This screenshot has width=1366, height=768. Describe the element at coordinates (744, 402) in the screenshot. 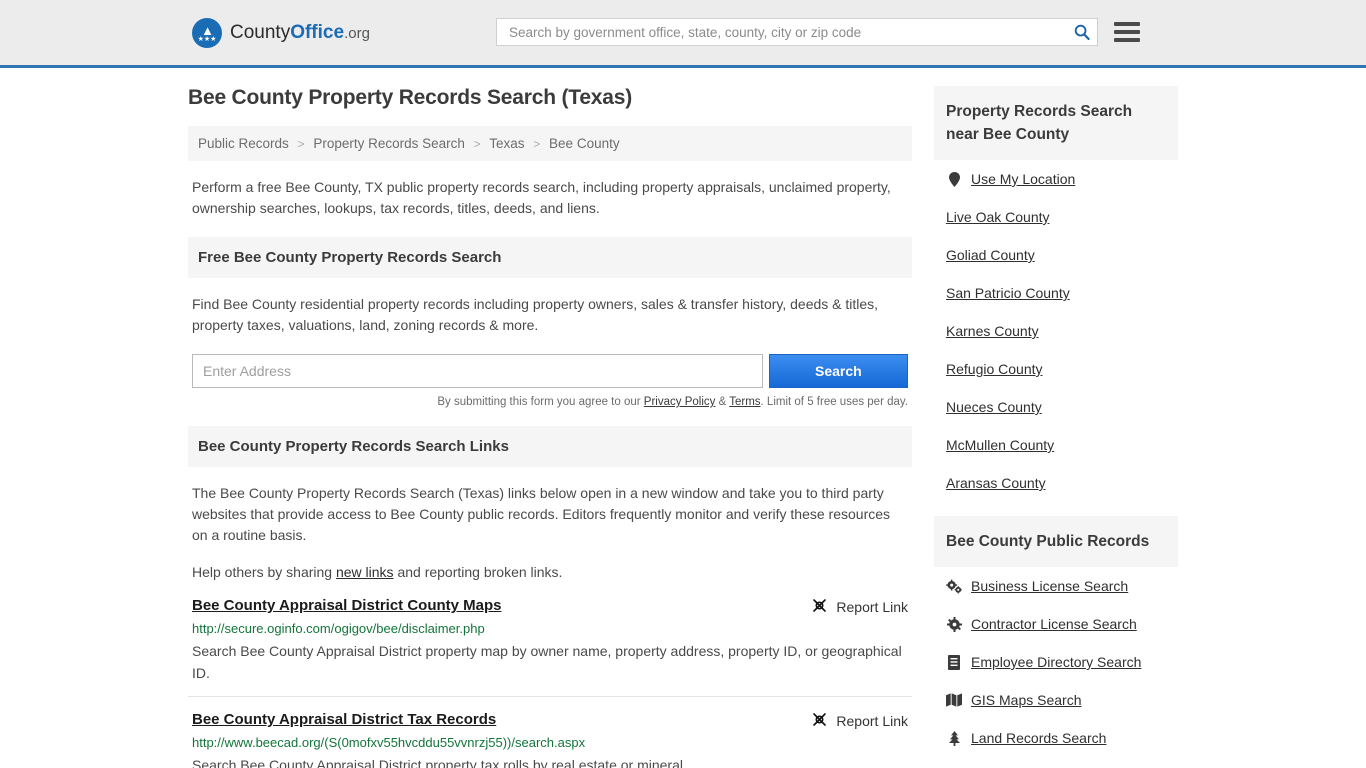

I see `terms-link: Terms` at that location.